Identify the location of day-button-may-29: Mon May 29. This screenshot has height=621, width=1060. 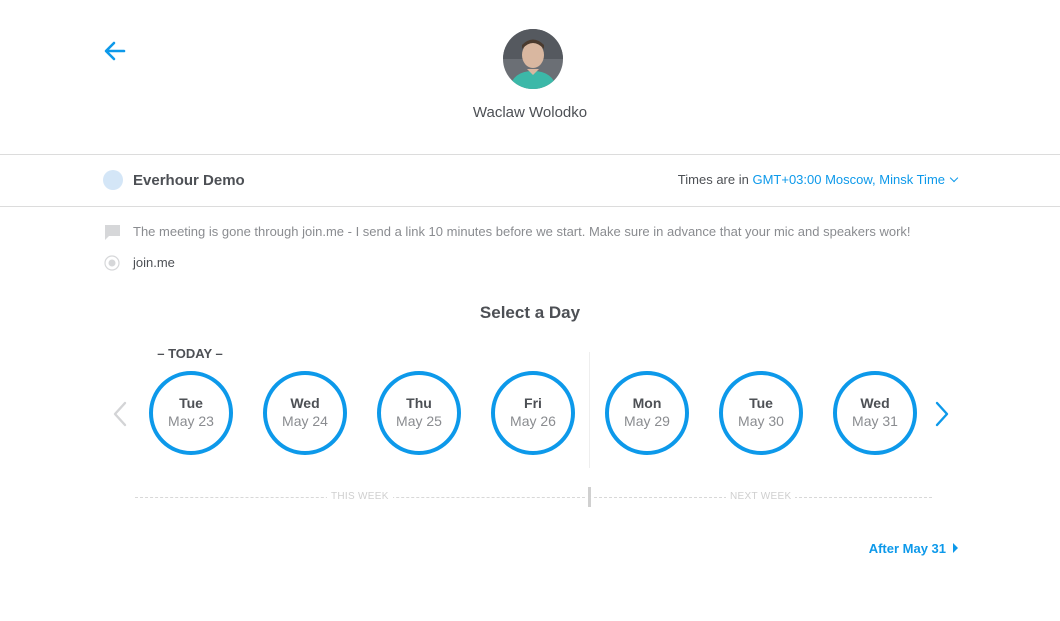
(647, 413).